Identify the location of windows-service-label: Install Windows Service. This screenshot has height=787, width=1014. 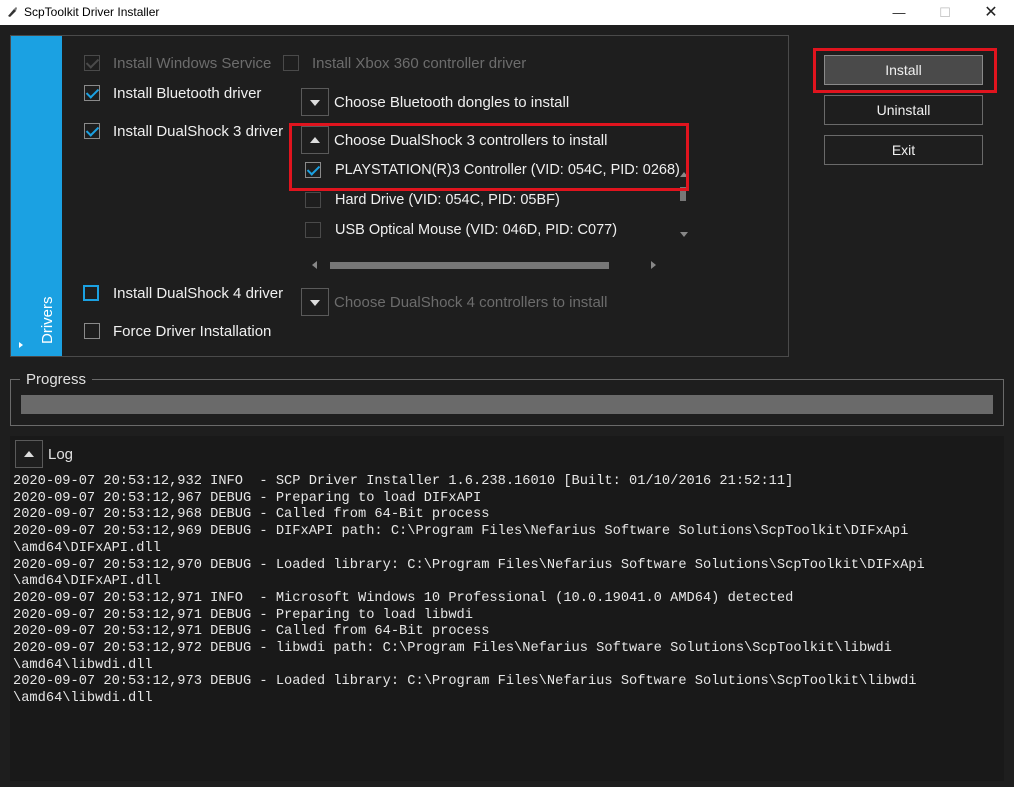
(192, 63).